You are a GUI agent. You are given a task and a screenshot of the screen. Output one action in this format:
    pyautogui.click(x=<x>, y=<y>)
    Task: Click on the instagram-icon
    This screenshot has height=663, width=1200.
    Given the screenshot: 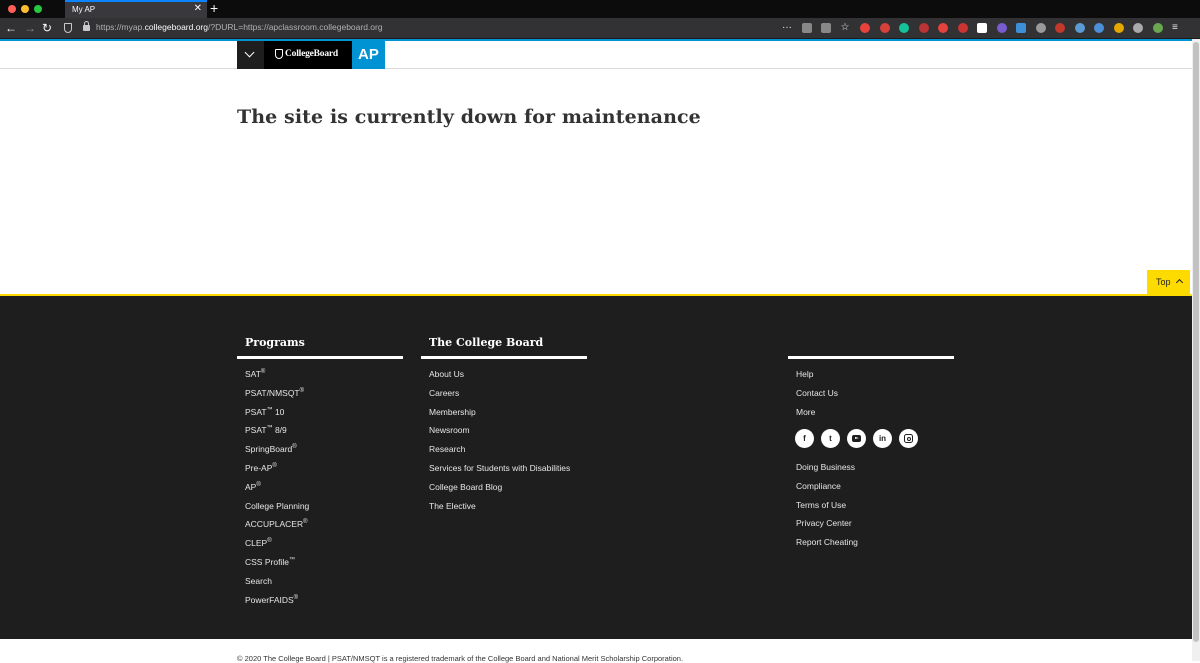 What is the action you would take?
    pyautogui.click(x=908, y=438)
    